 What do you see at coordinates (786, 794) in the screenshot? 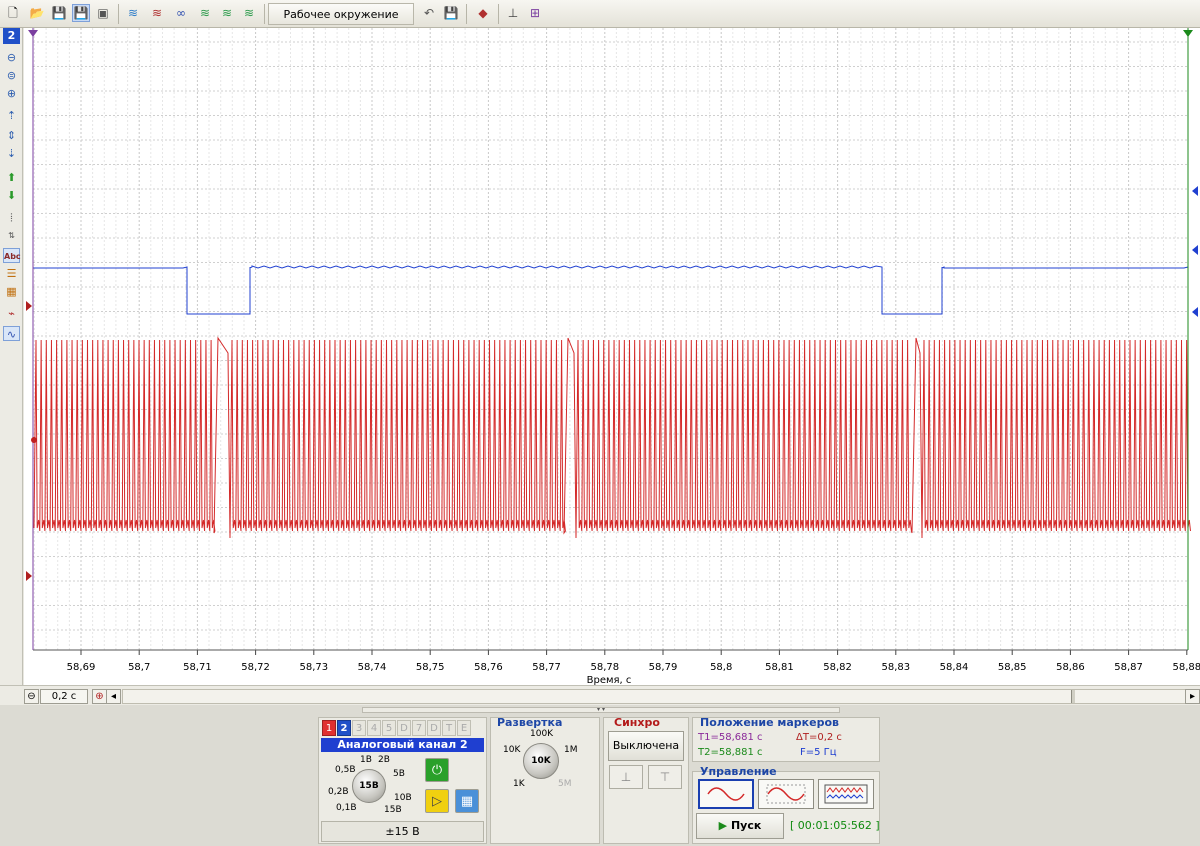
I see `continuous-mode-button` at bounding box center [786, 794].